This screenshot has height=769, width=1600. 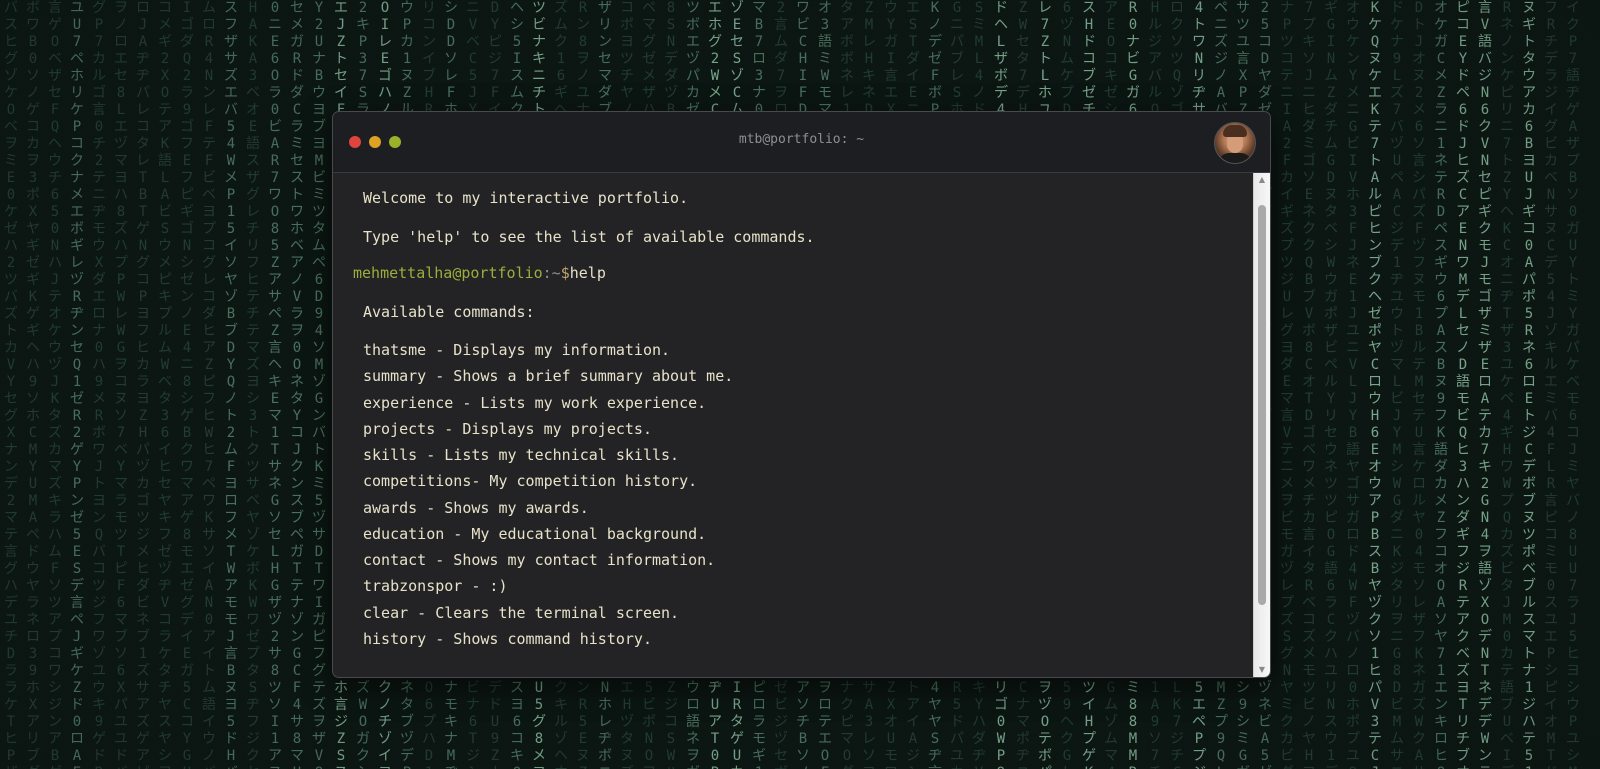 What do you see at coordinates (448, 273) in the screenshot?
I see `prompt-user-host: mehmettalha@portfolio` at bounding box center [448, 273].